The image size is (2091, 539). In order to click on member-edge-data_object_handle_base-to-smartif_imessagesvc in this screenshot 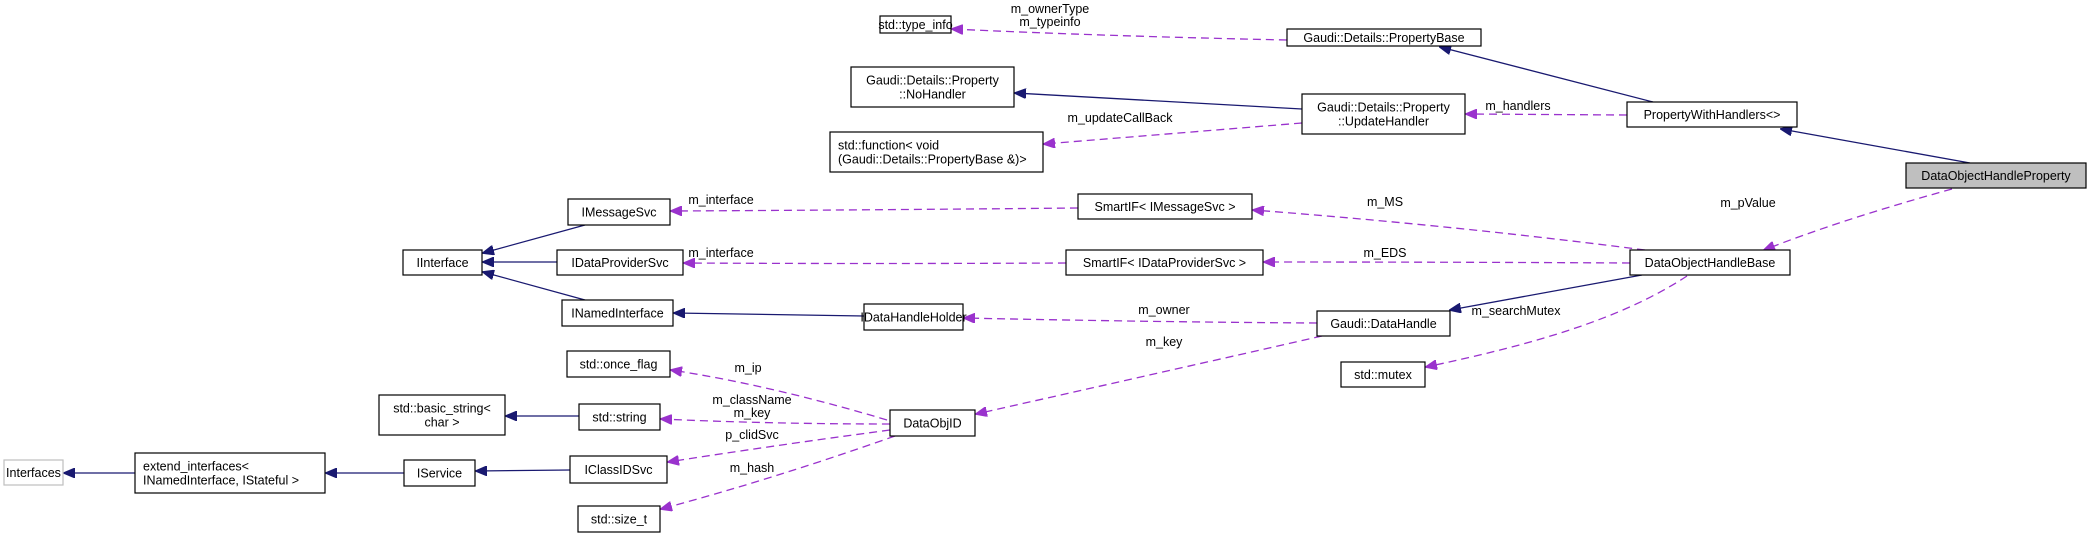, I will do `click(1449, 230)`.